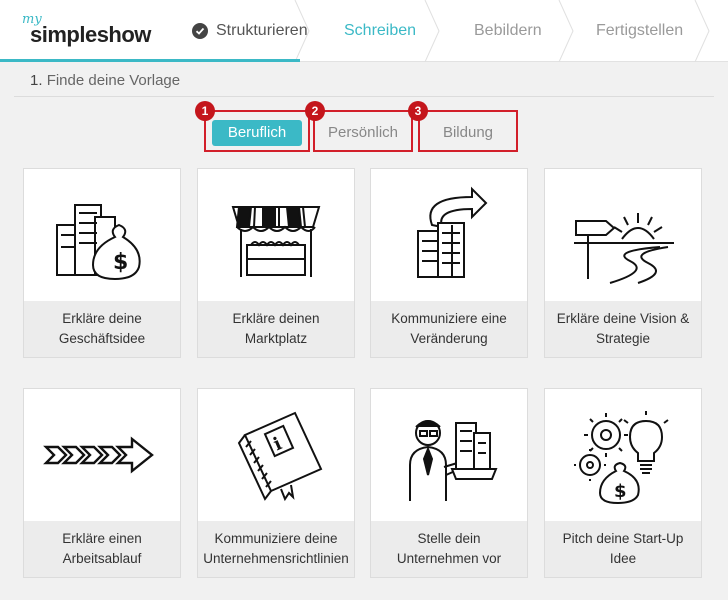 This screenshot has height=600, width=728. Describe the element at coordinates (449, 455) in the screenshot. I see `businessman-presenting-buildings-icon` at that location.